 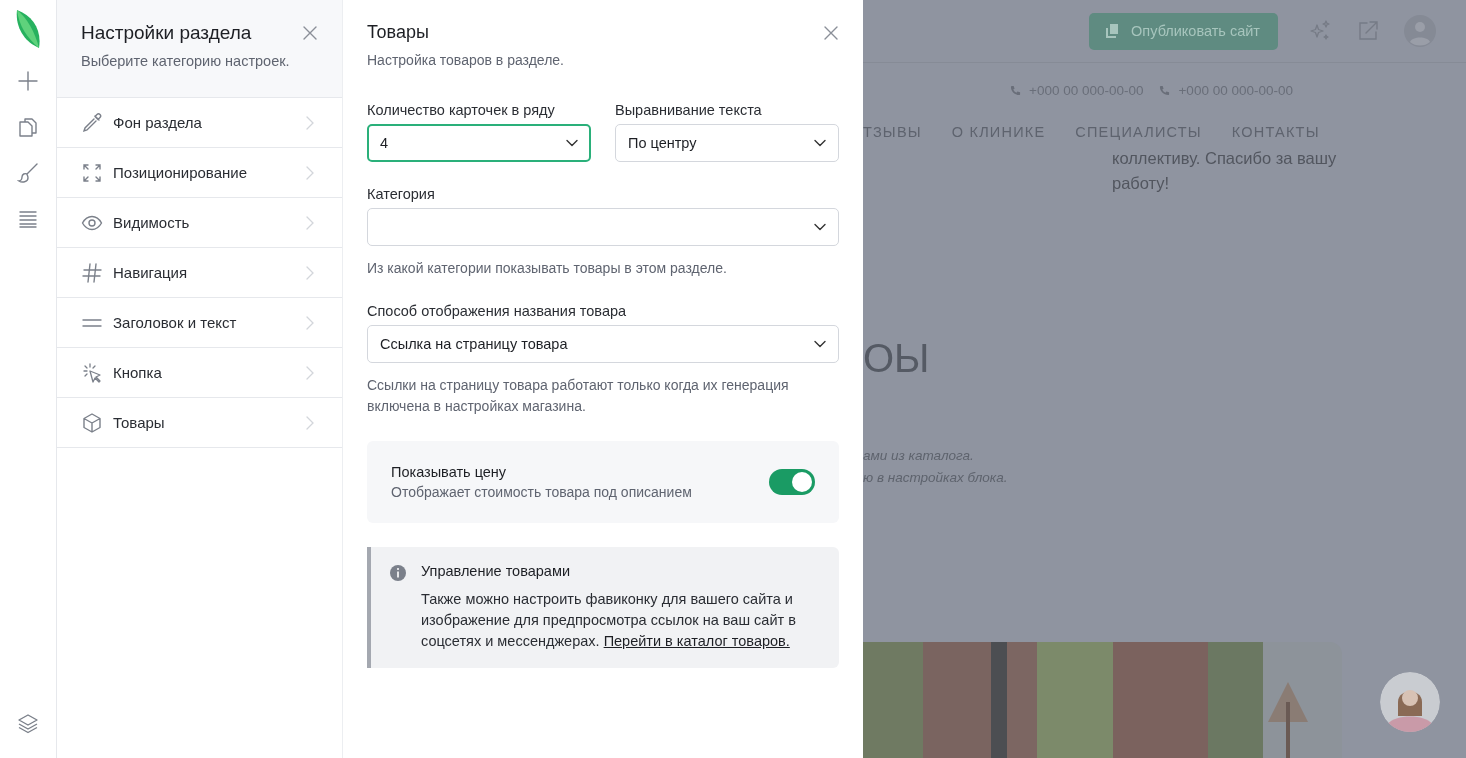 I want to click on info-icon, so click(x=398, y=573).